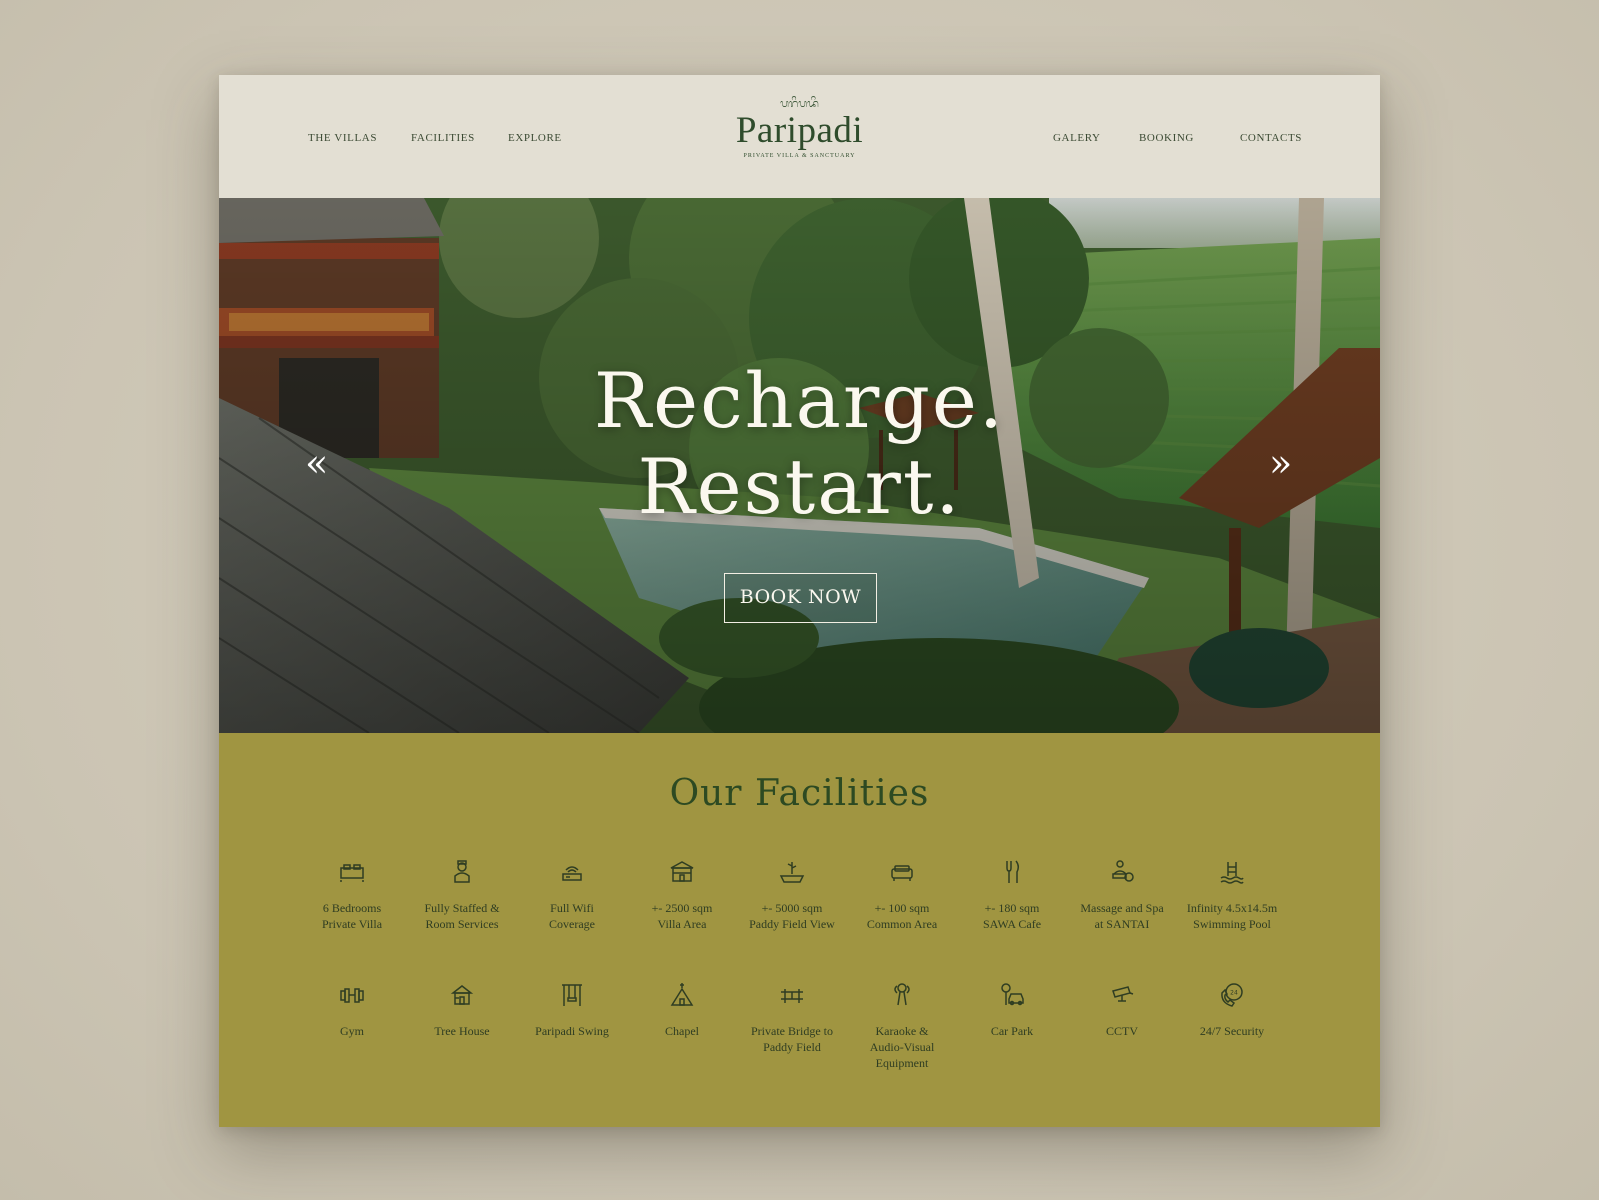 Image resolution: width=1599 pixels, height=1200 pixels. I want to click on facilities-title: Our Facilities, so click(799, 793).